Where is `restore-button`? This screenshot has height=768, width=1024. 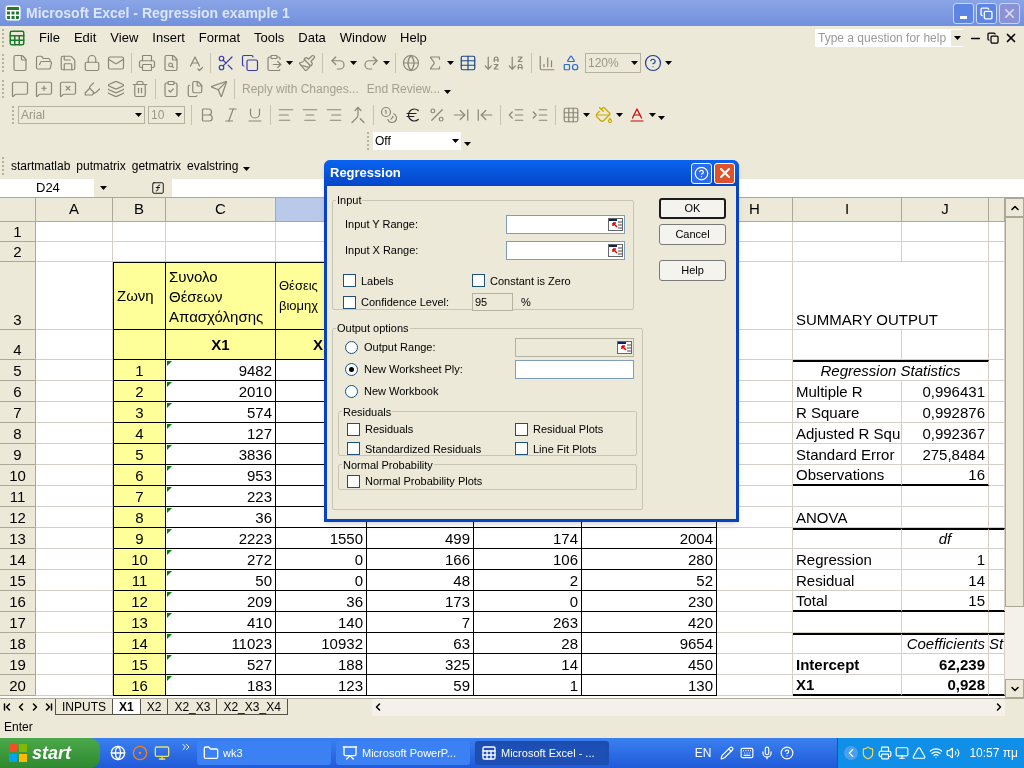
restore-button is located at coordinates (986, 13).